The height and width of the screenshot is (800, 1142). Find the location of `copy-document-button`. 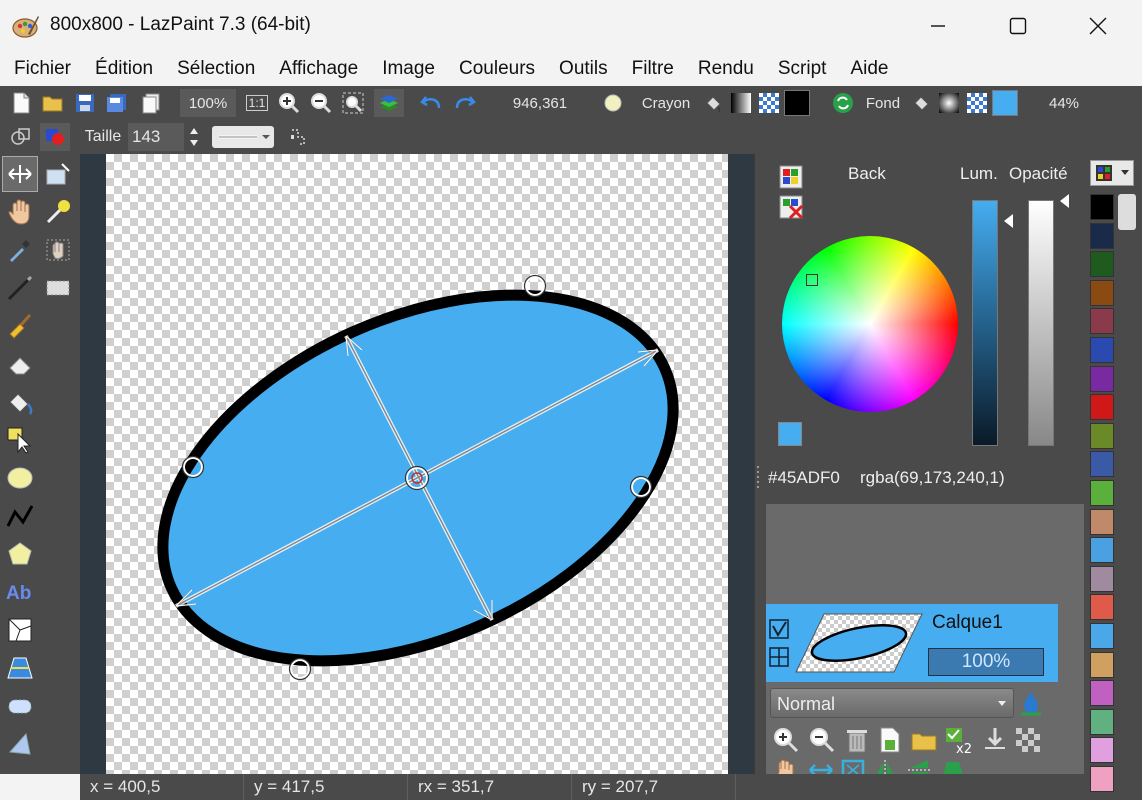

copy-document-button is located at coordinates (151, 103).